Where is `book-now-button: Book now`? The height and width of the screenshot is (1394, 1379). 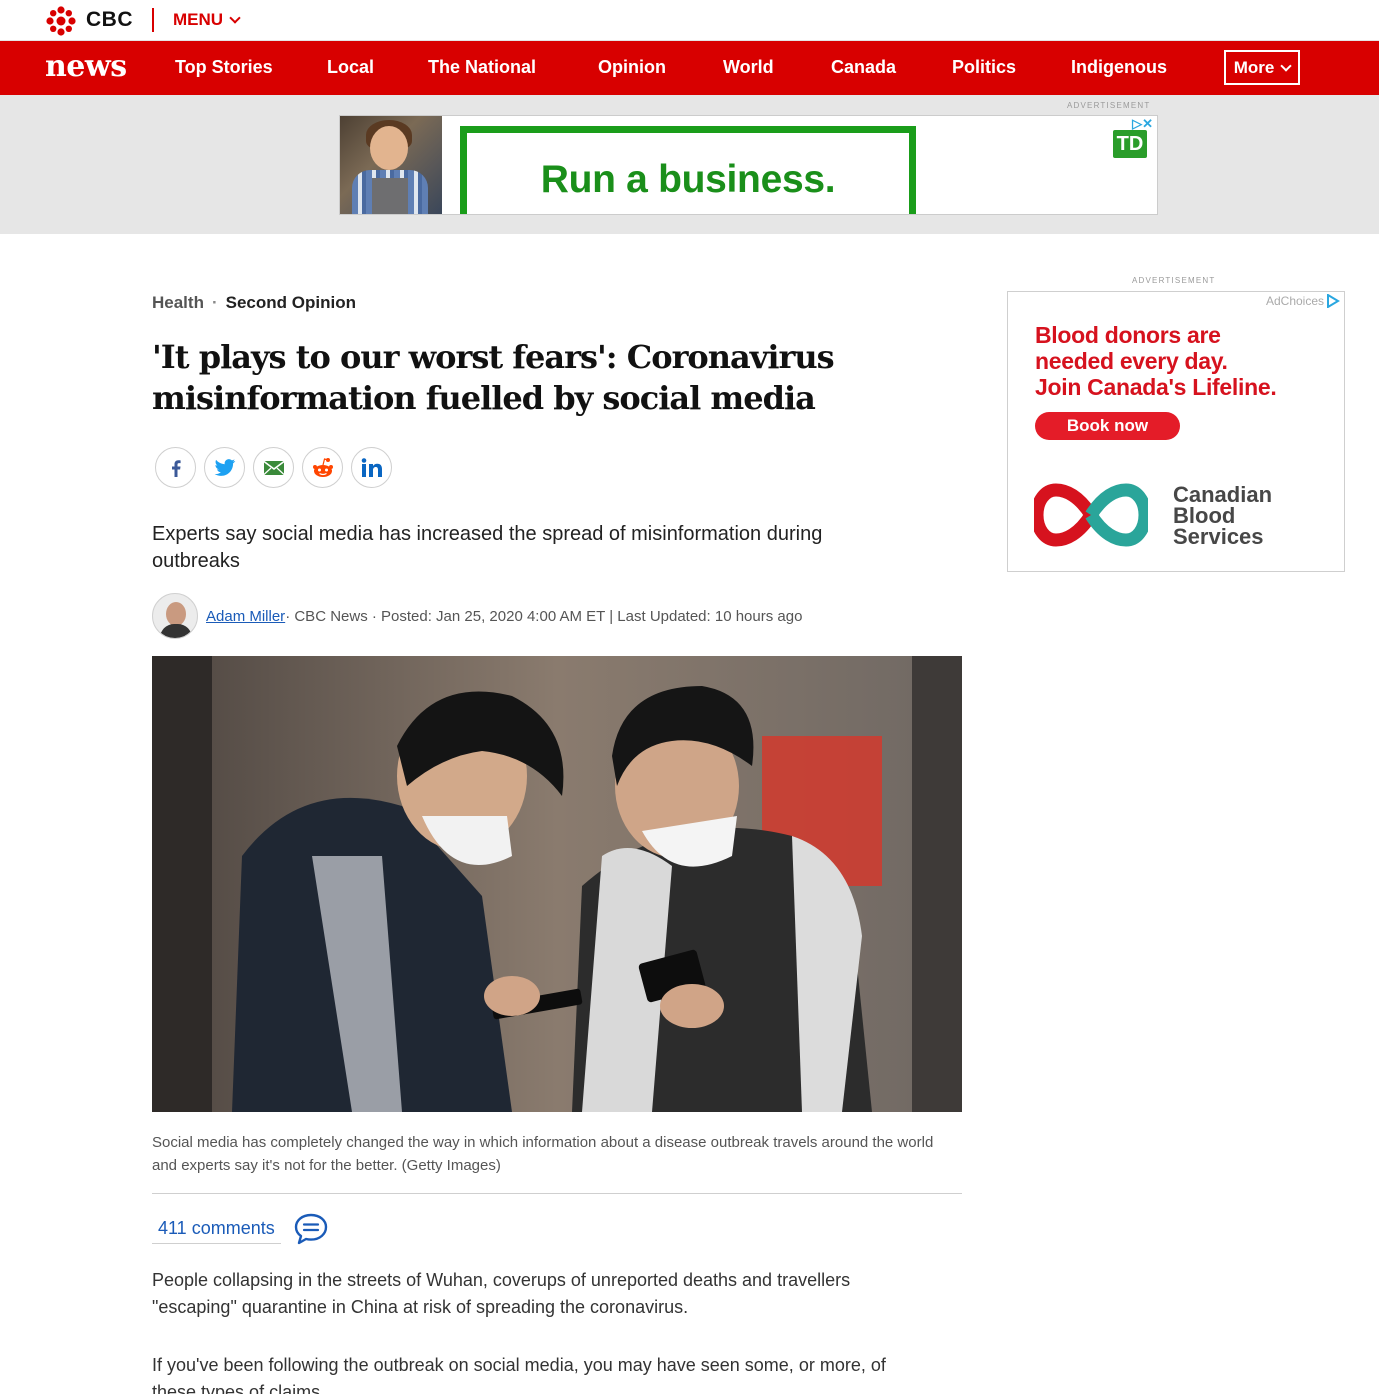 book-now-button: Book now is located at coordinates (1107, 426).